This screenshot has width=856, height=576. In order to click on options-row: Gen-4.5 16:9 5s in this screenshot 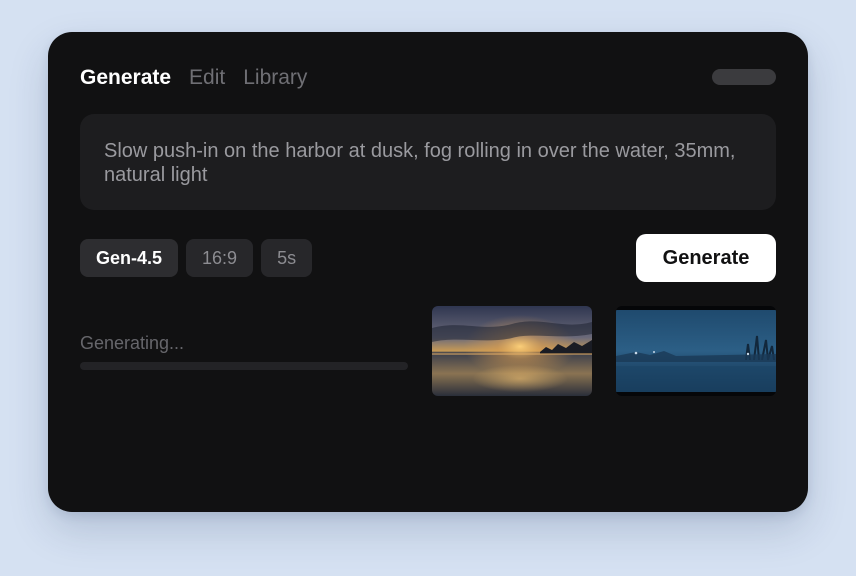, I will do `click(196, 258)`.